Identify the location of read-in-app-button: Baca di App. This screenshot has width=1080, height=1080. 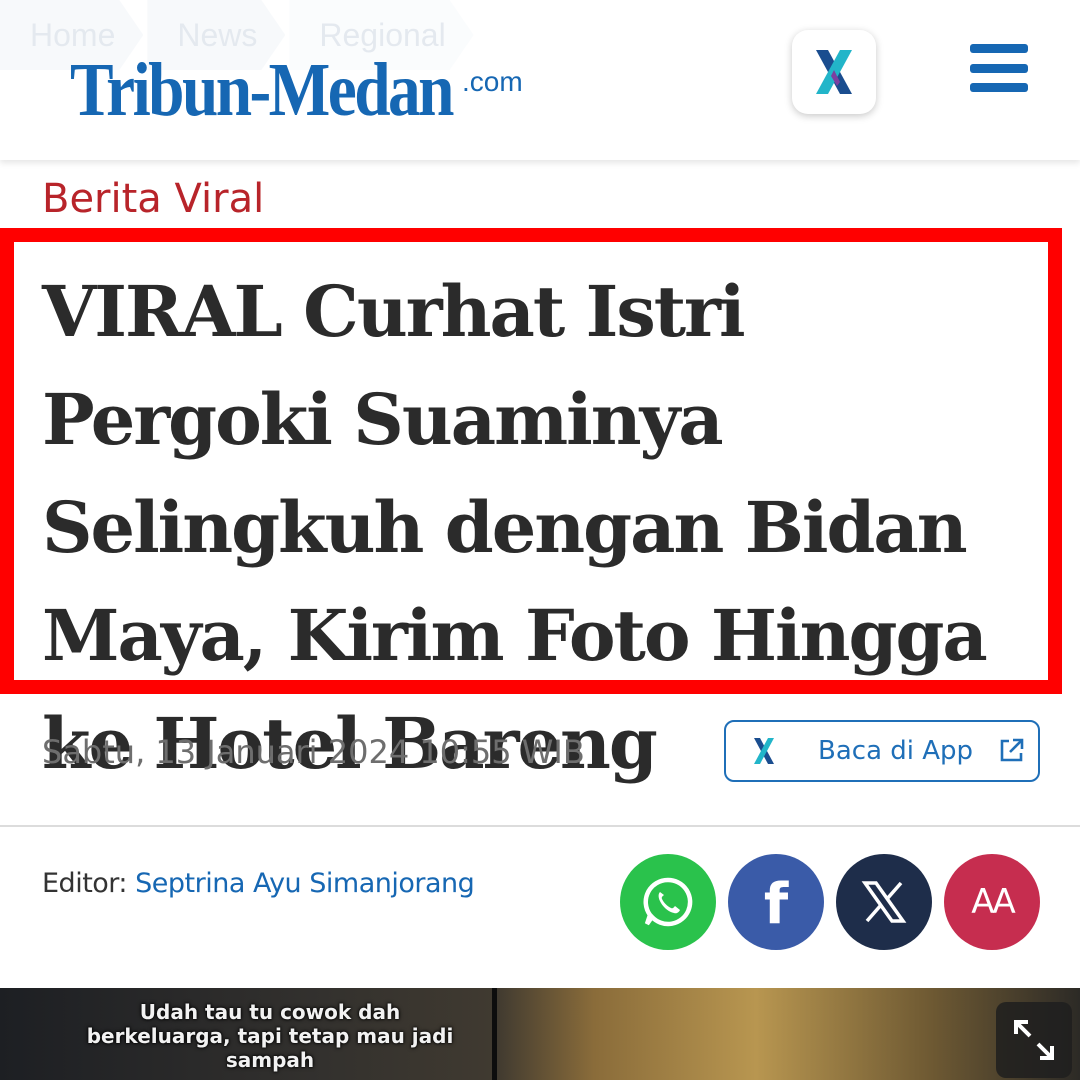
(882, 751).